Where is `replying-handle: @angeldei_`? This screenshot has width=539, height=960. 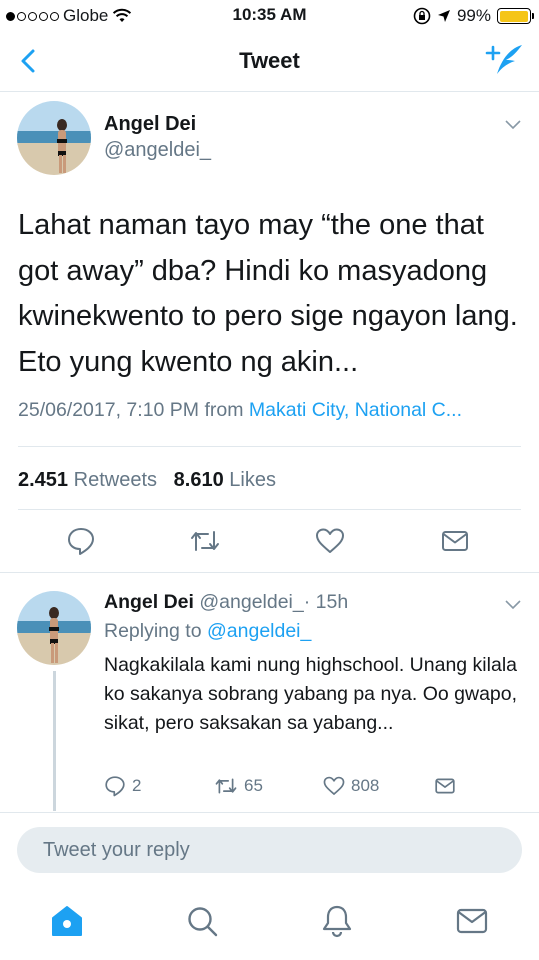
replying-handle: @angeldei_ is located at coordinates (259, 631).